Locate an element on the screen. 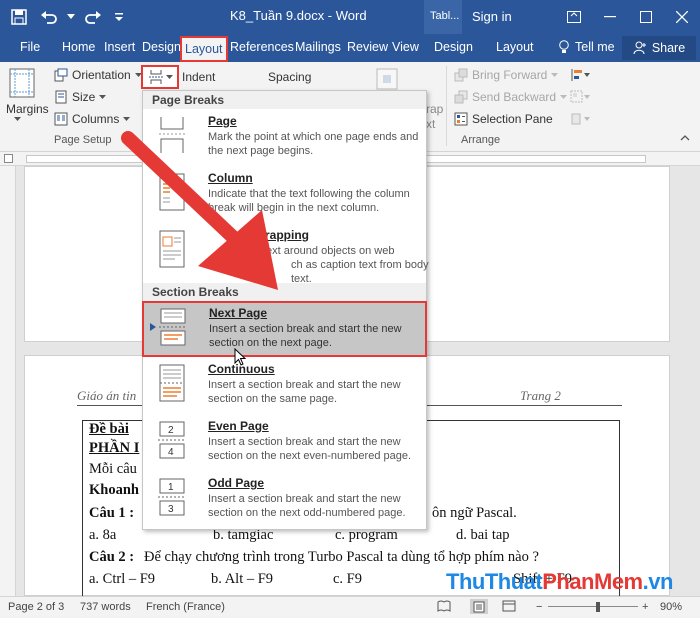  doc-text-opt2-c: c. F9 is located at coordinates (347, 579).